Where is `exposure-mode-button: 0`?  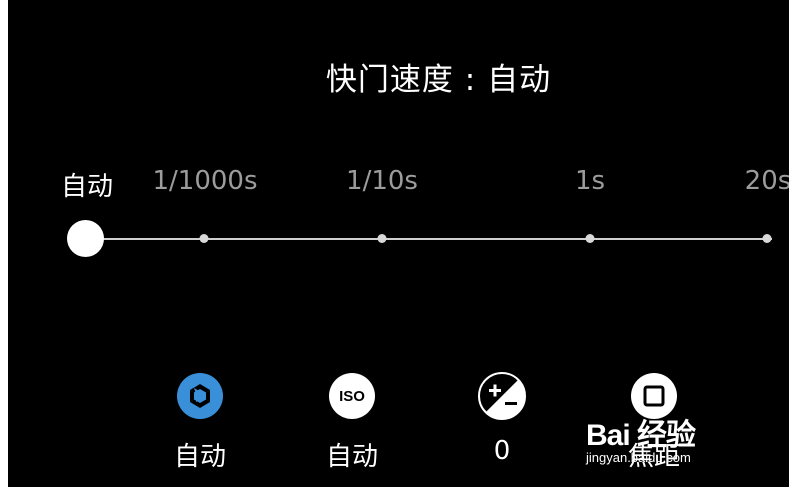 exposure-mode-button: 0 is located at coordinates (502, 419).